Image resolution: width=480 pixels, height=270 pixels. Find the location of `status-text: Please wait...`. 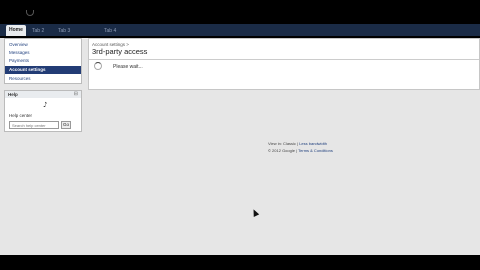

status-text: Please wait... is located at coordinates (128, 67).